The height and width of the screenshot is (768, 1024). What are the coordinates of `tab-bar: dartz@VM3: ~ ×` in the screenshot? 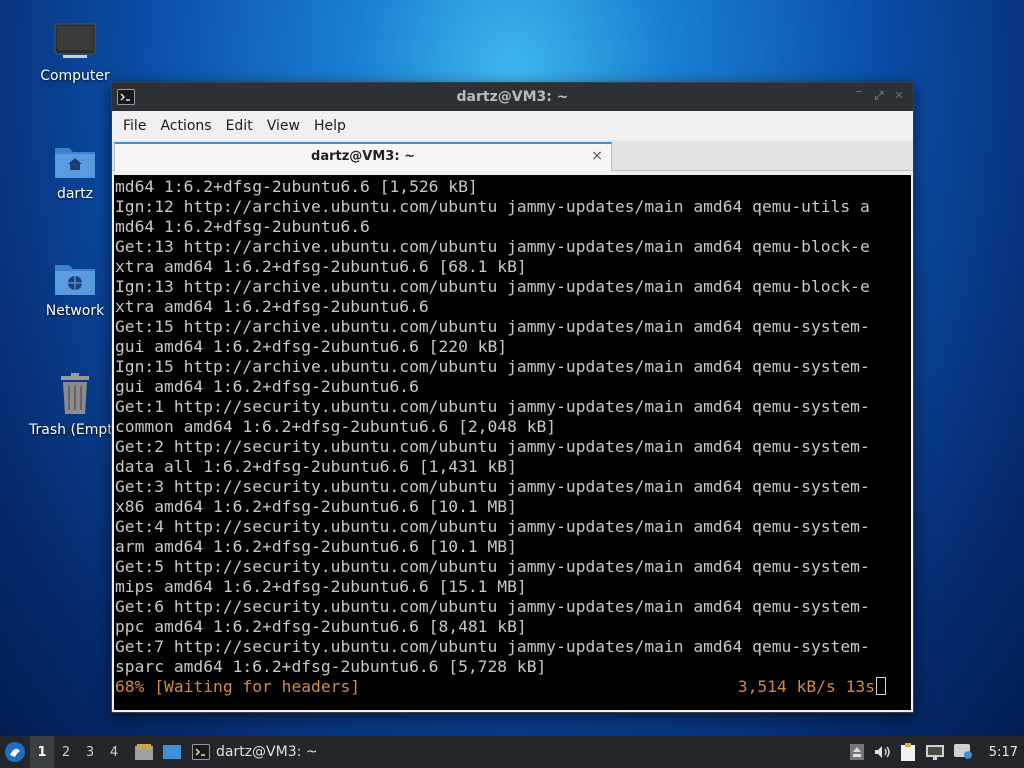 It's located at (512, 156).